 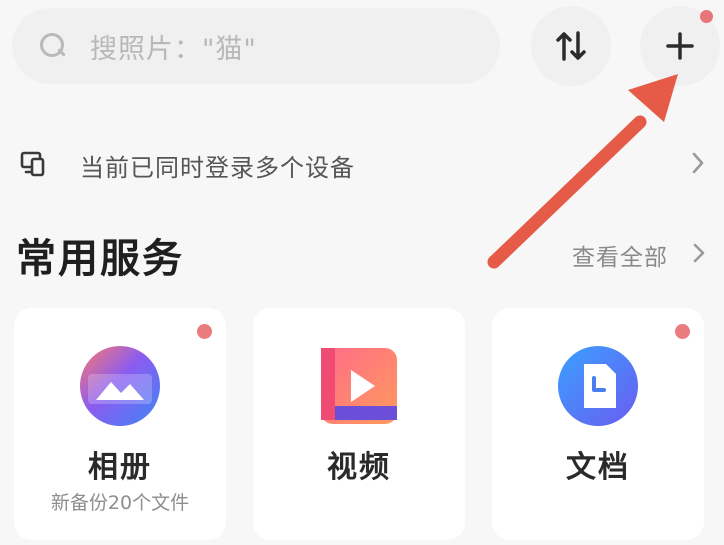 I want to click on search-bar: 搜照片："猫", so click(x=256, y=46).